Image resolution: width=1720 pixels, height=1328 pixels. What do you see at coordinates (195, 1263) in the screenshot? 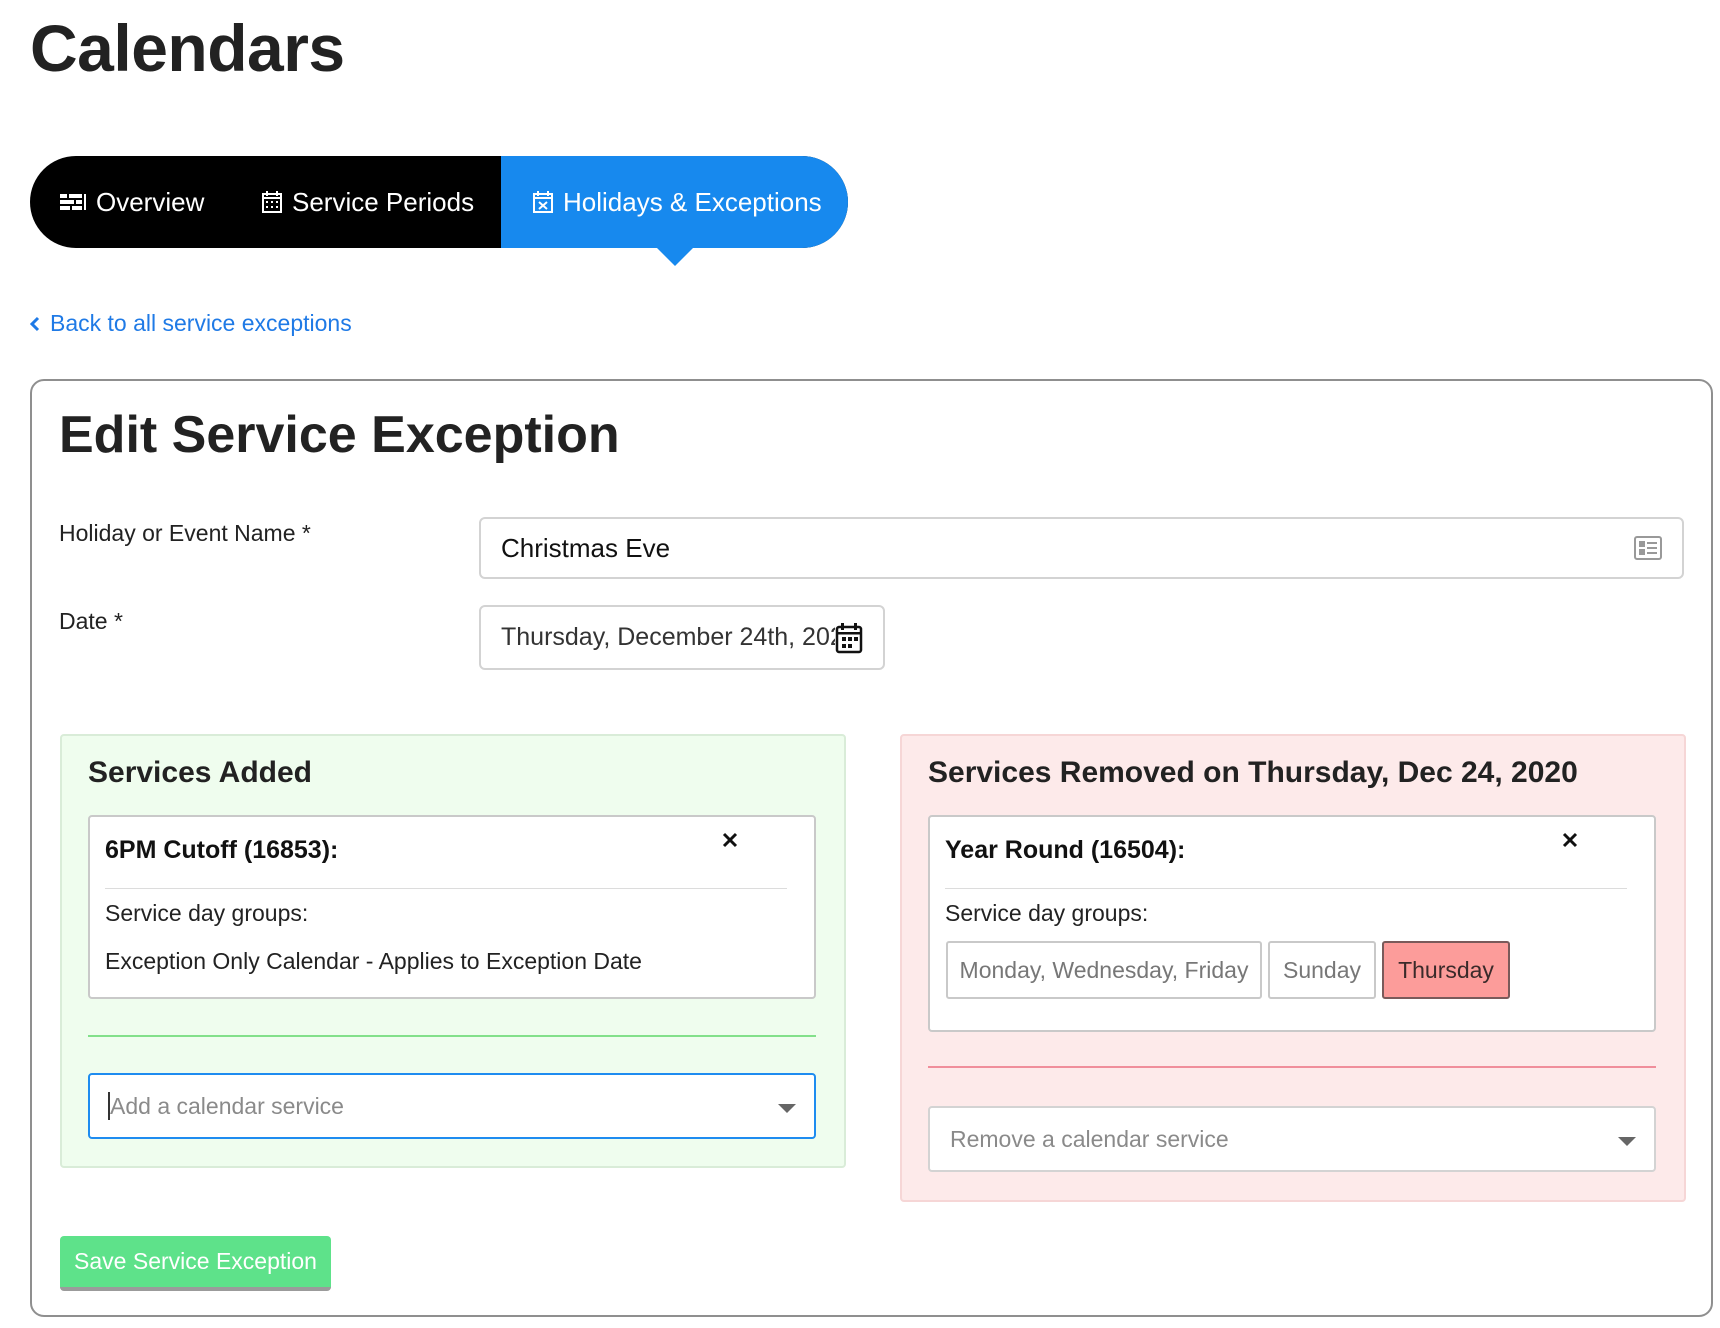
I see `save-service-exception-button: Save Service Exception` at bounding box center [195, 1263].